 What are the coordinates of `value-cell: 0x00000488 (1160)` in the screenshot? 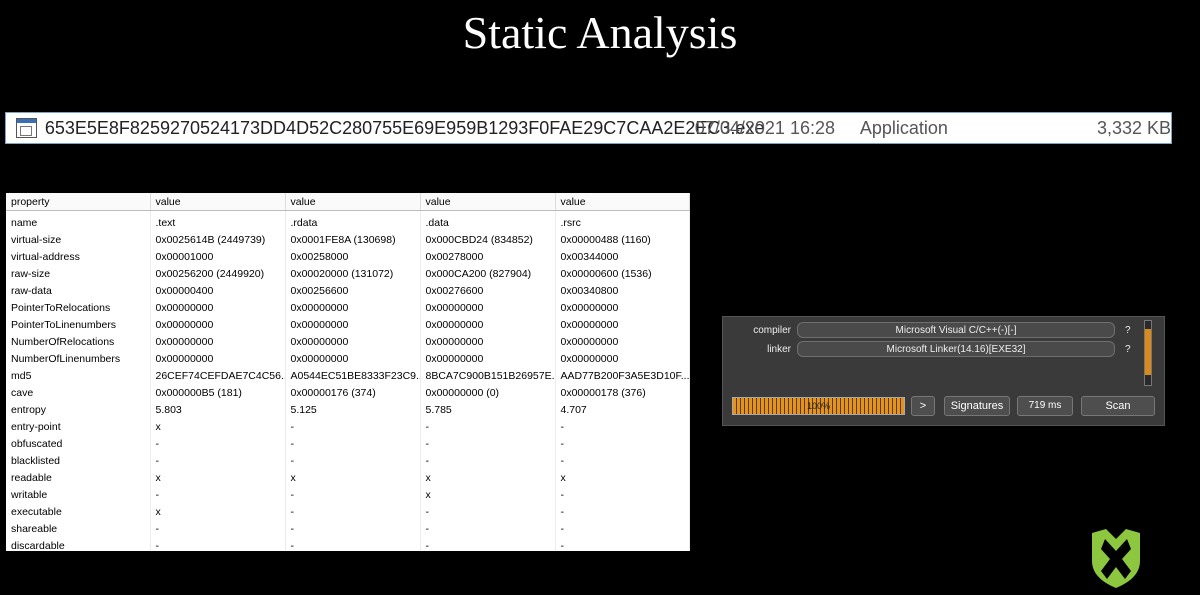 It's located at (622, 239).